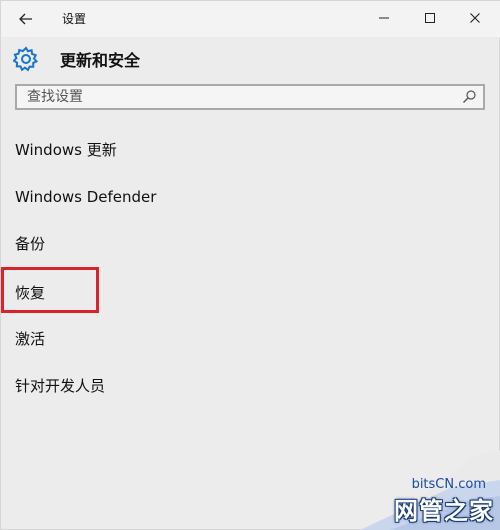 This screenshot has height=530, width=500. What do you see at coordinates (30, 244) in the screenshot?
I see `nav-item-backup: 备份` at bounding box center [30, 244].